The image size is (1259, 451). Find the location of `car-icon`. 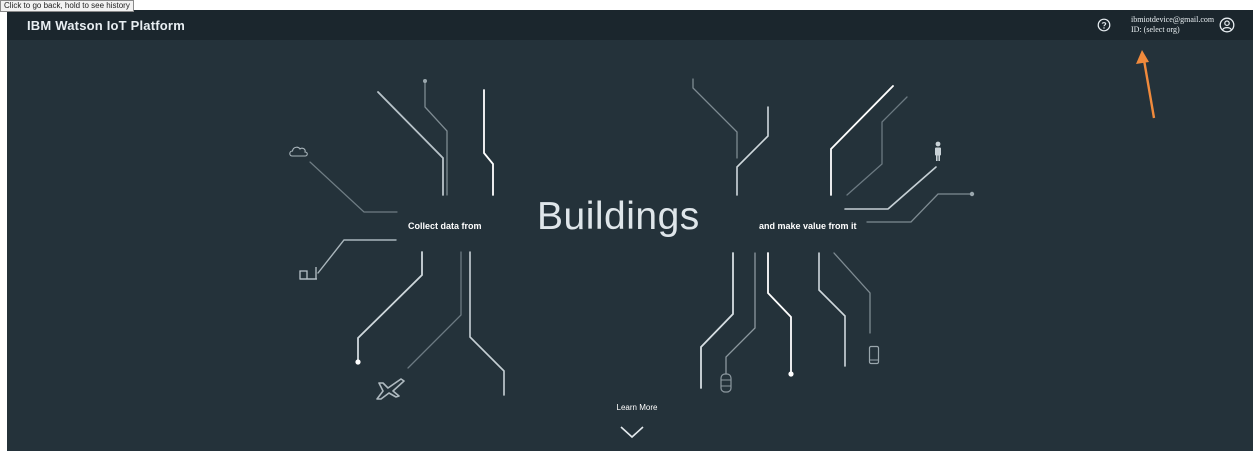

car-icon is located at coordinates (726, 383).